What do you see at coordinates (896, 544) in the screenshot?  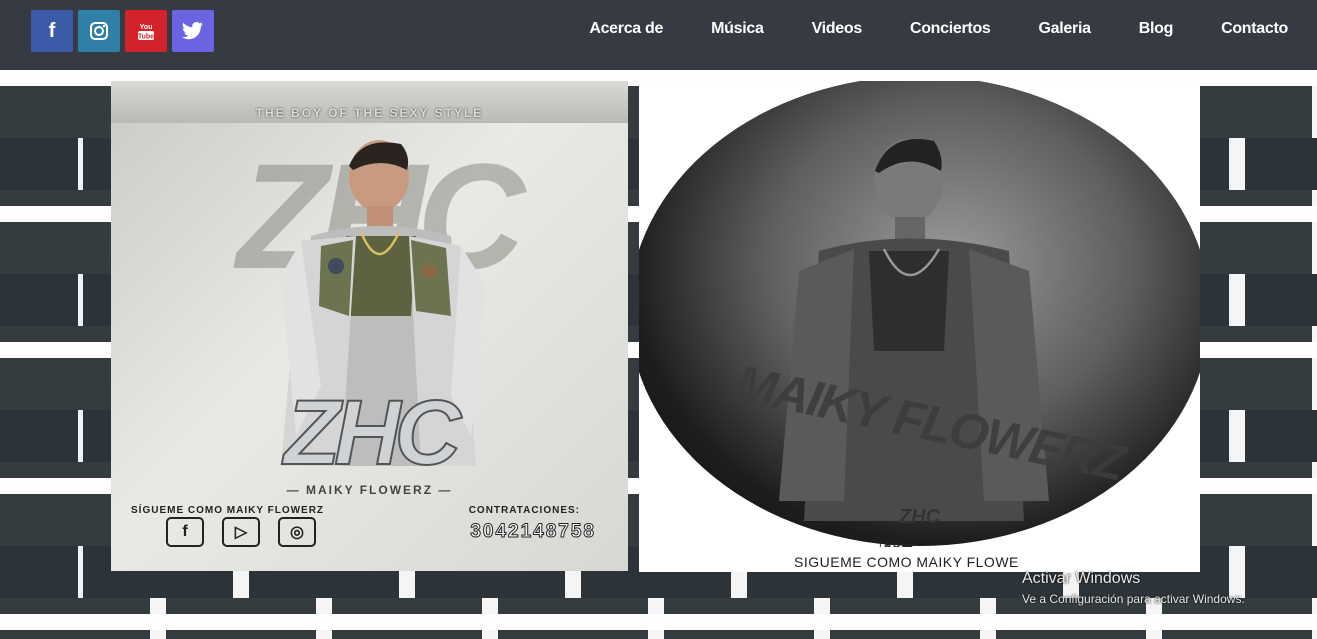 I see `poster-social-icons: f ◙ ◘ ▬` at bounding box center [896, 544].